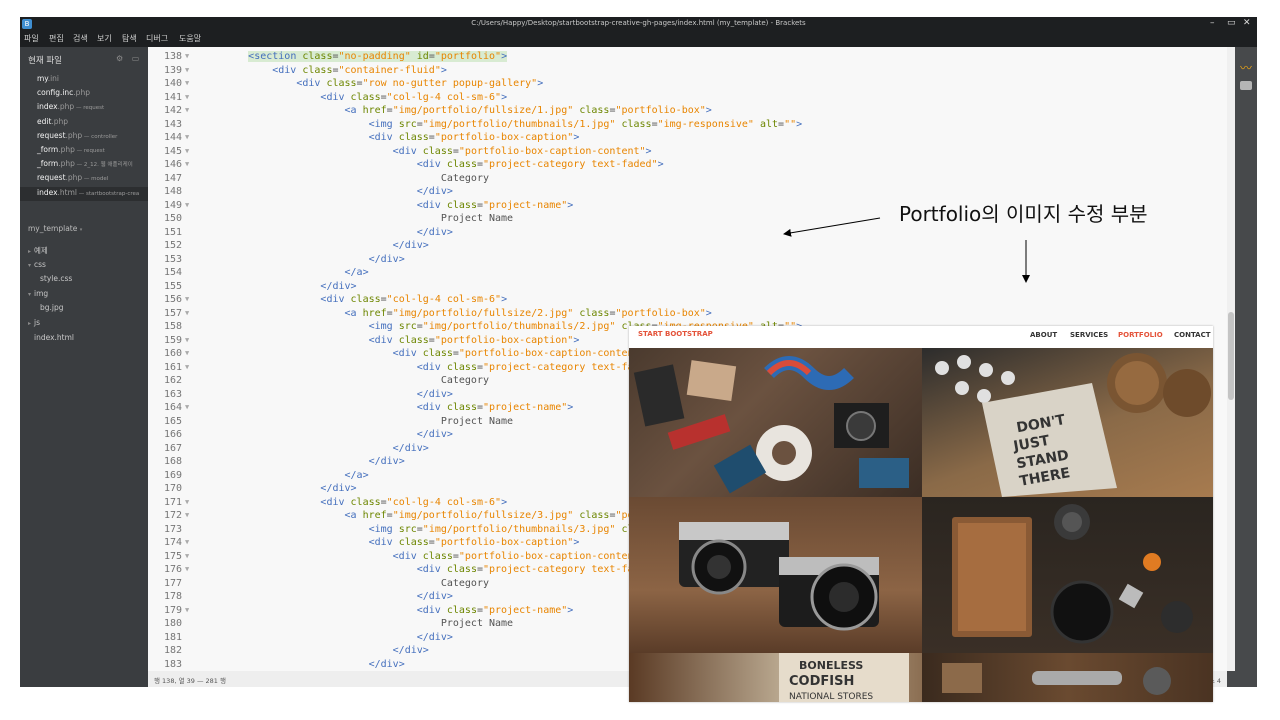 The height and width of the screenshot is (720, 1280). Describe the element at coordinates (1043, 335) in the screenshot. I see `preview-nav-about: ABOUT` at that location.